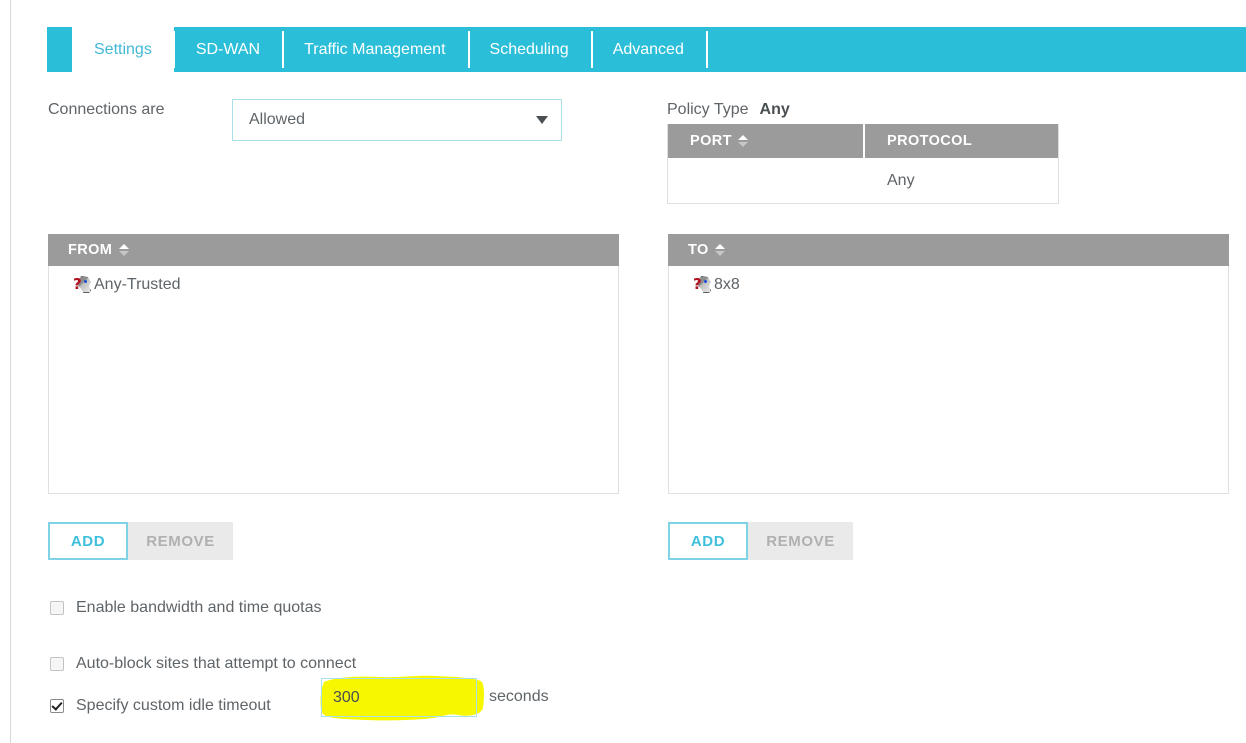 The width and height of the screenshot is (1246, 743). What do you see at coordinates (10, 371) in the screenshot?
I see `left-gutter-rule` at bounding box center [10, 371].